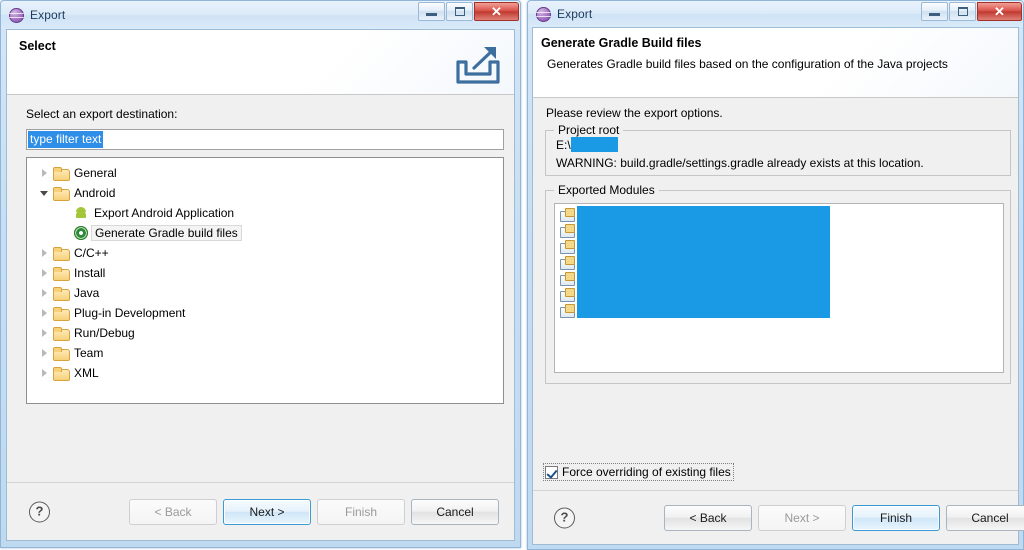 Image resolution: width=1024 pixels, height=550 pixels. I want to click on window-controls-left: ✕, so click(468, 11).